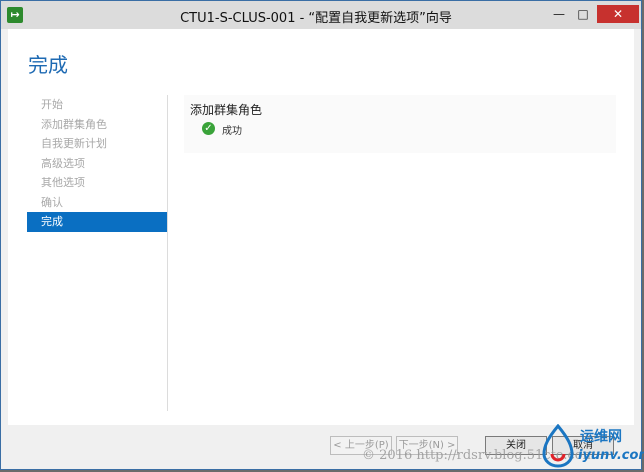  I want to click on window-close-button: ✕, so click(618, 14).